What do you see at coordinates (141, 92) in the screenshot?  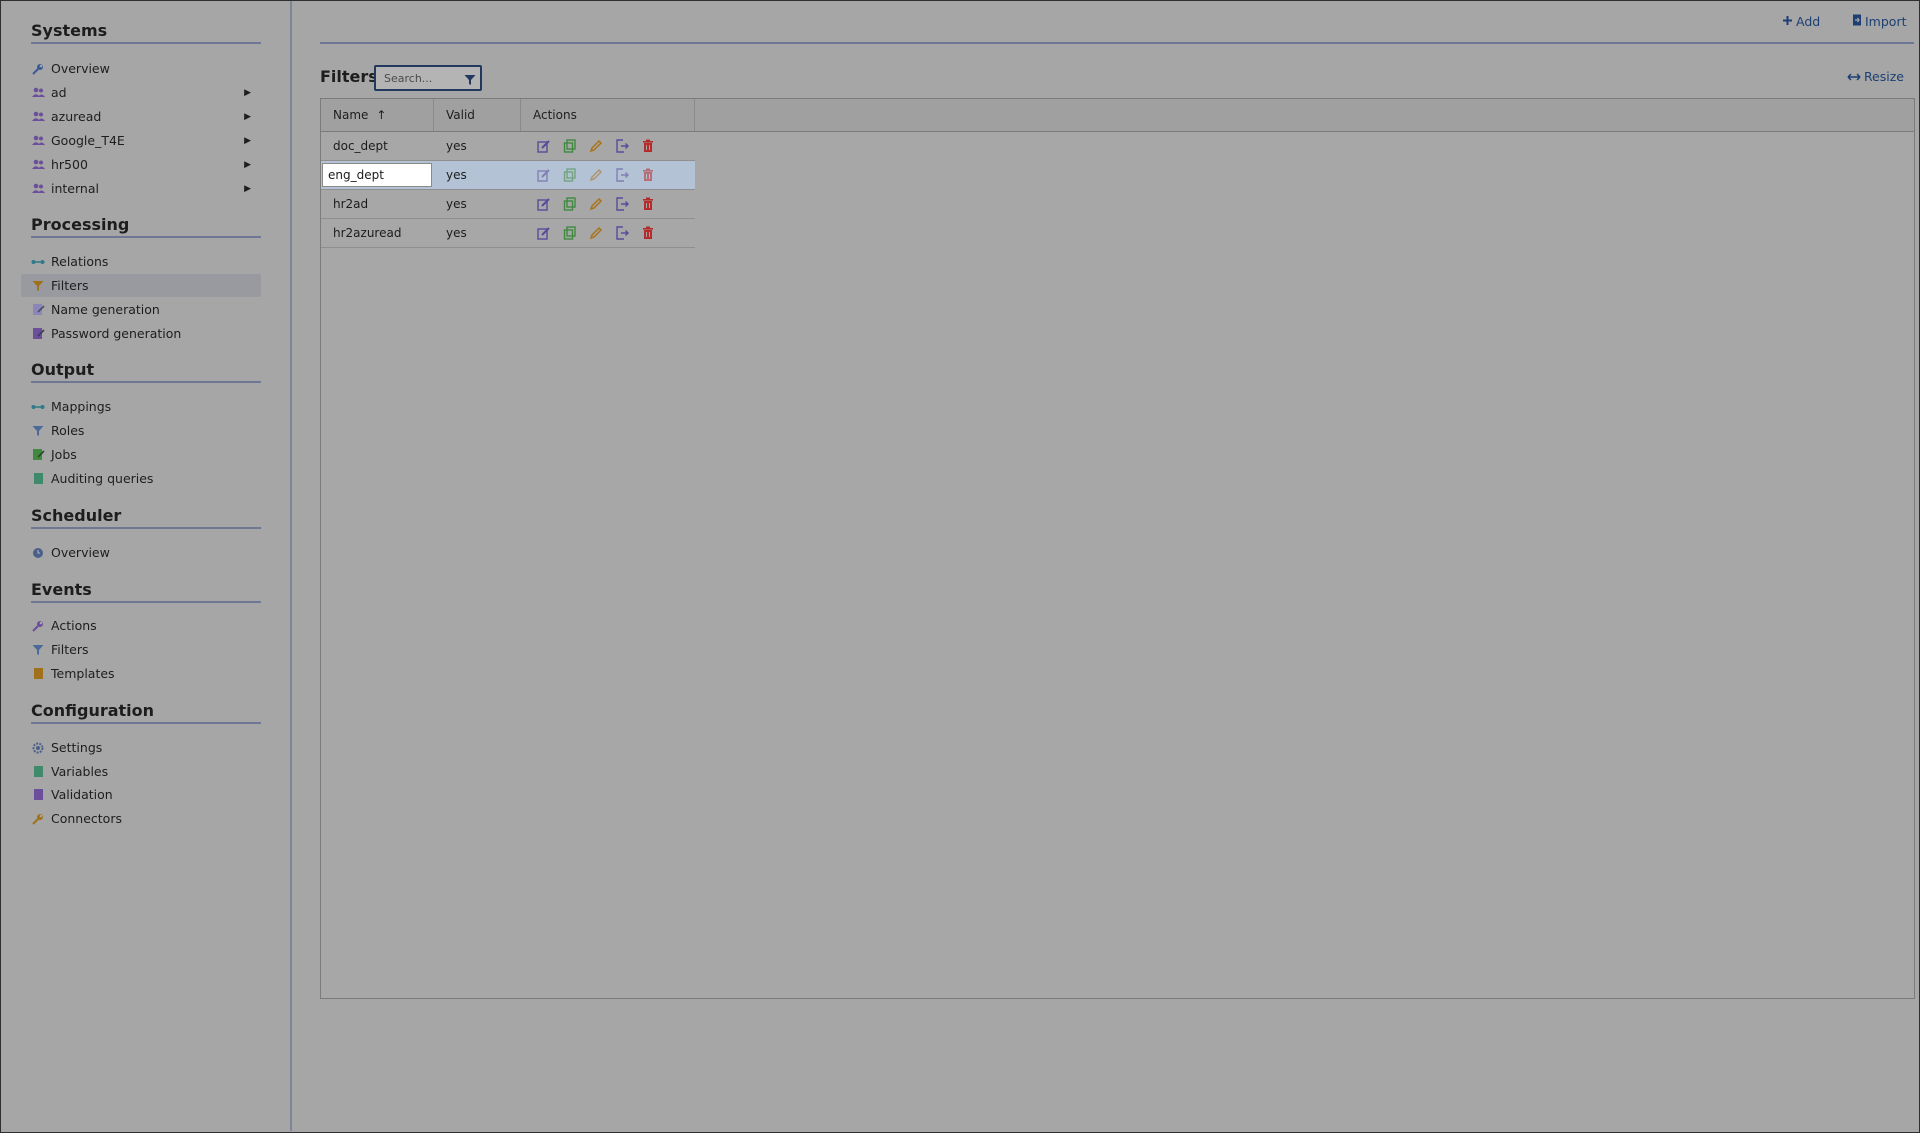 I see `sidebar-item-ad: ad ▶` at bounding box center [141, 92].